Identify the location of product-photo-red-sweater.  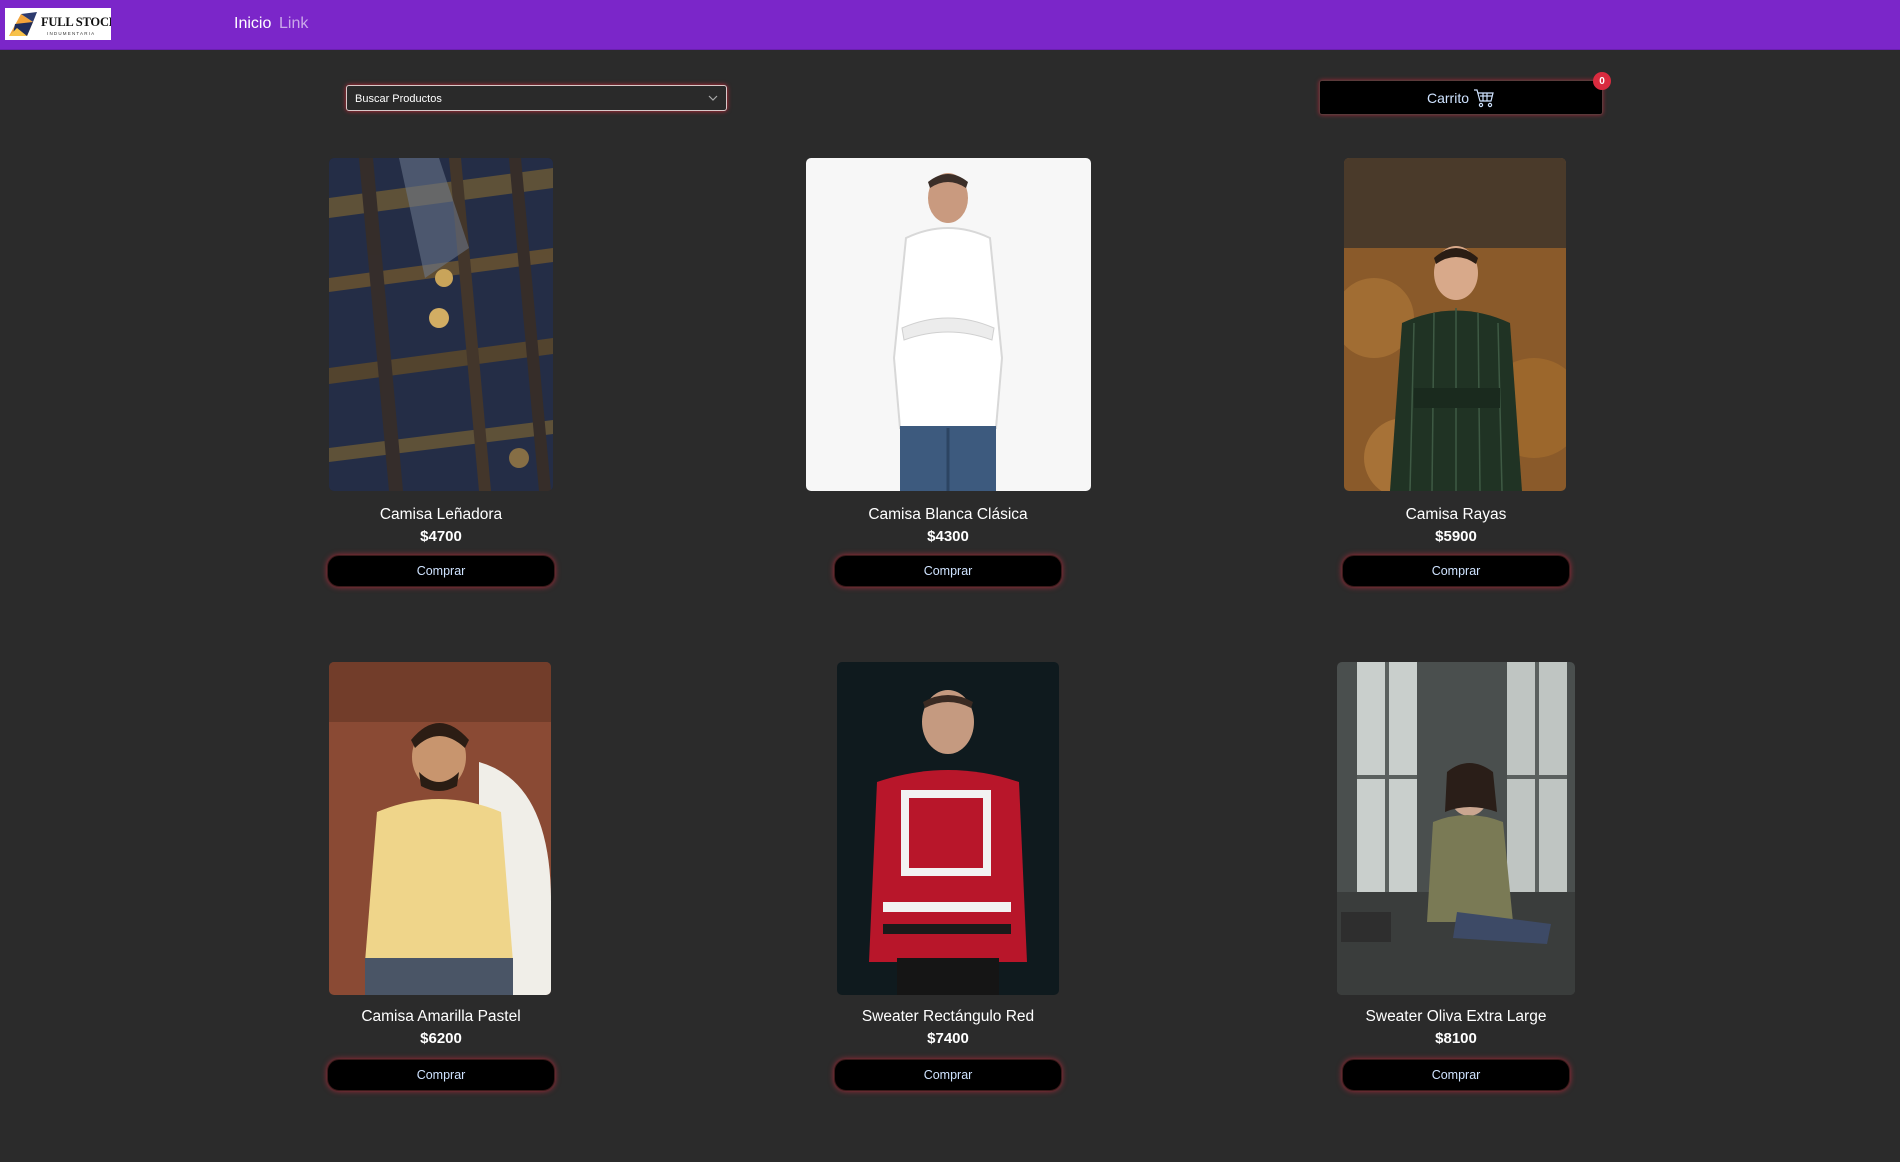
(948, 828).